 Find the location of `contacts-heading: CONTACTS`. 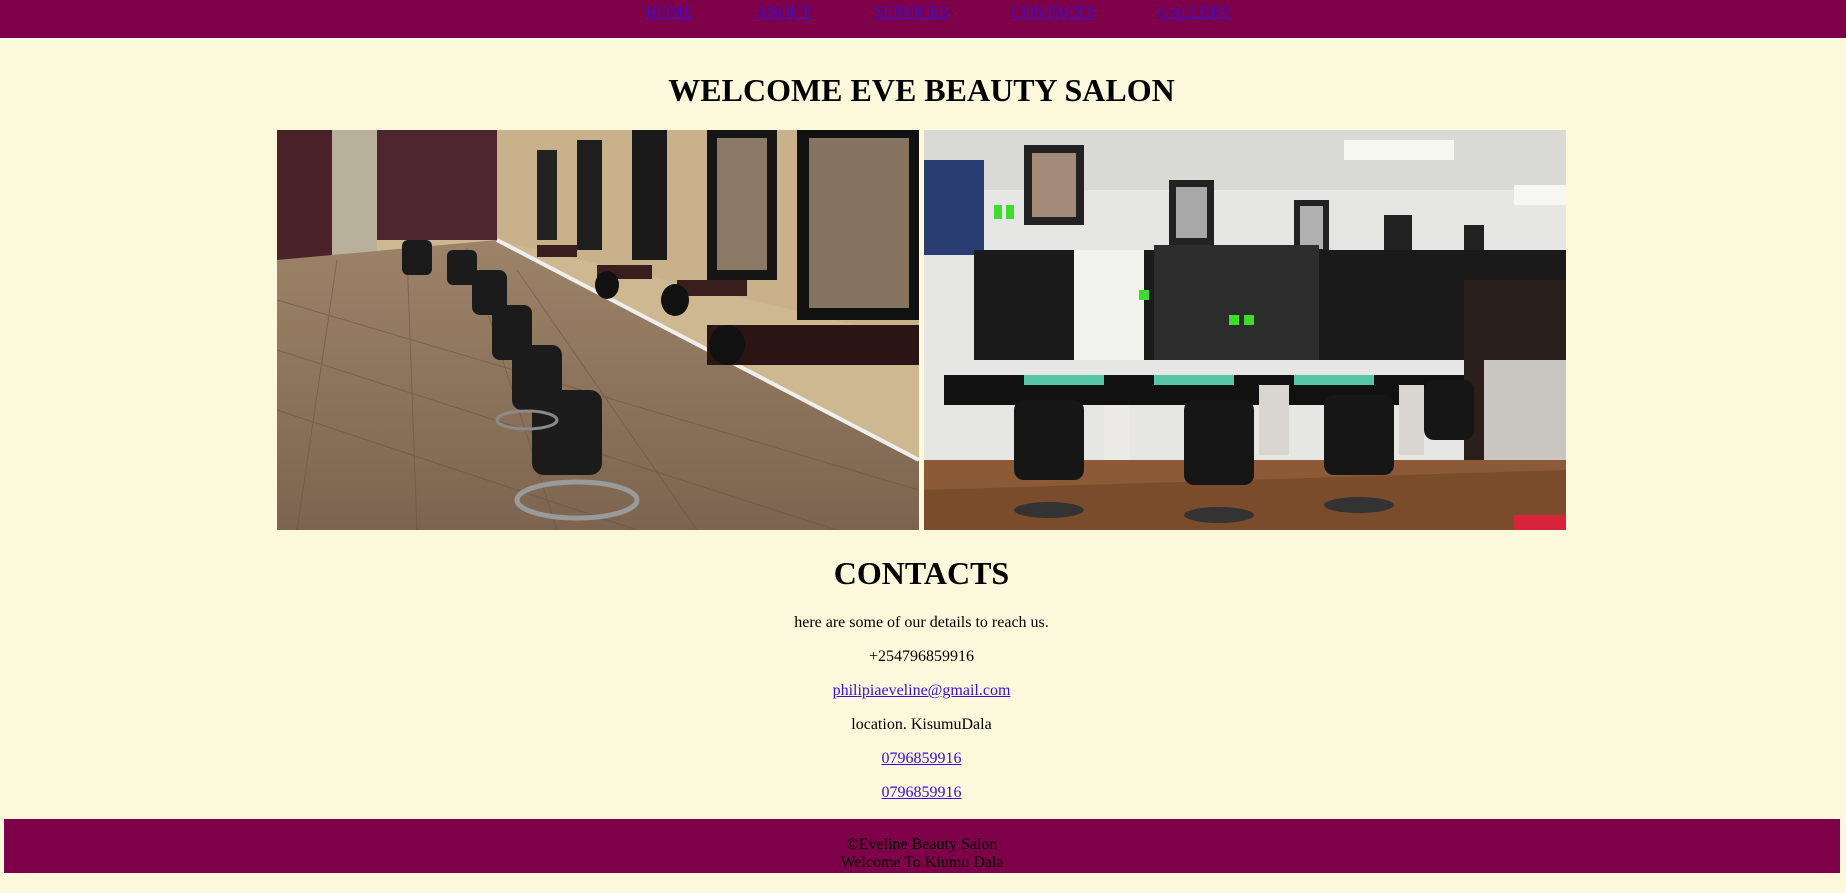

contacts-heading: CONTACTS is located at coordinates (921, 573).